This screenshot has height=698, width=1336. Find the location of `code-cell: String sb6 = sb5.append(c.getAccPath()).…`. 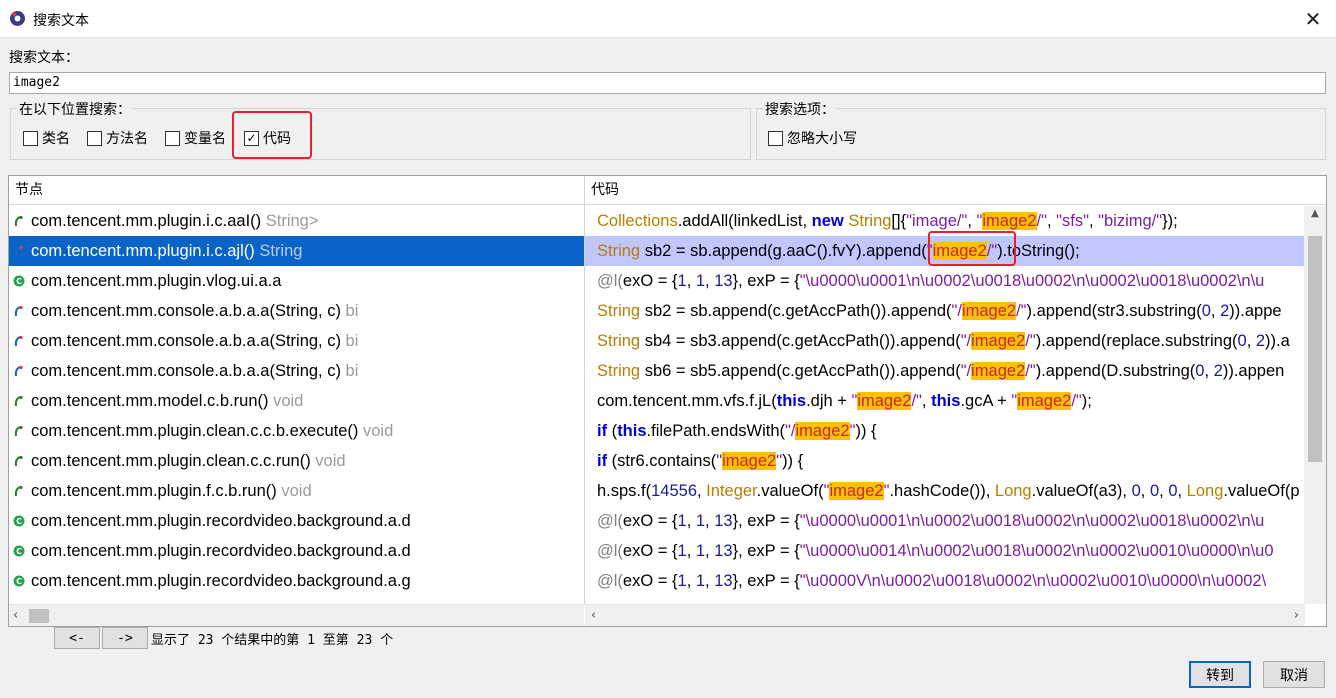

code-cell: String sb6 = sb5.append(c.getAccPath()).… is located at coordinates (945, 371).